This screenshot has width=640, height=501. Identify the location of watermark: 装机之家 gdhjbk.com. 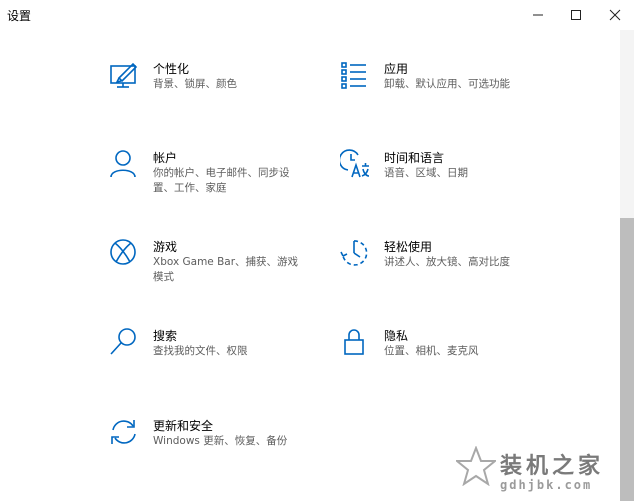
(538, 472).